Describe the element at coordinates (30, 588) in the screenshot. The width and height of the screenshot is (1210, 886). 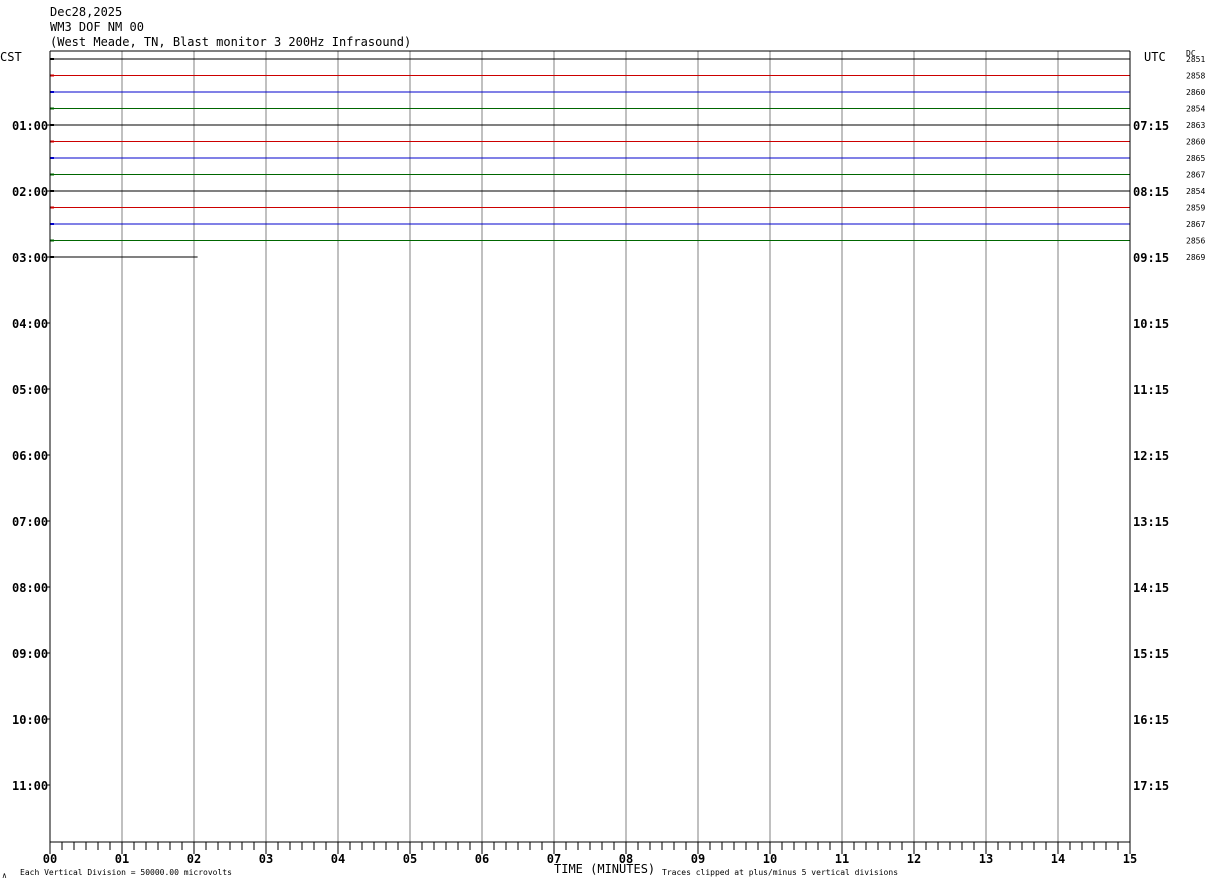
I see `left-hour-label: 08:00` at that location.